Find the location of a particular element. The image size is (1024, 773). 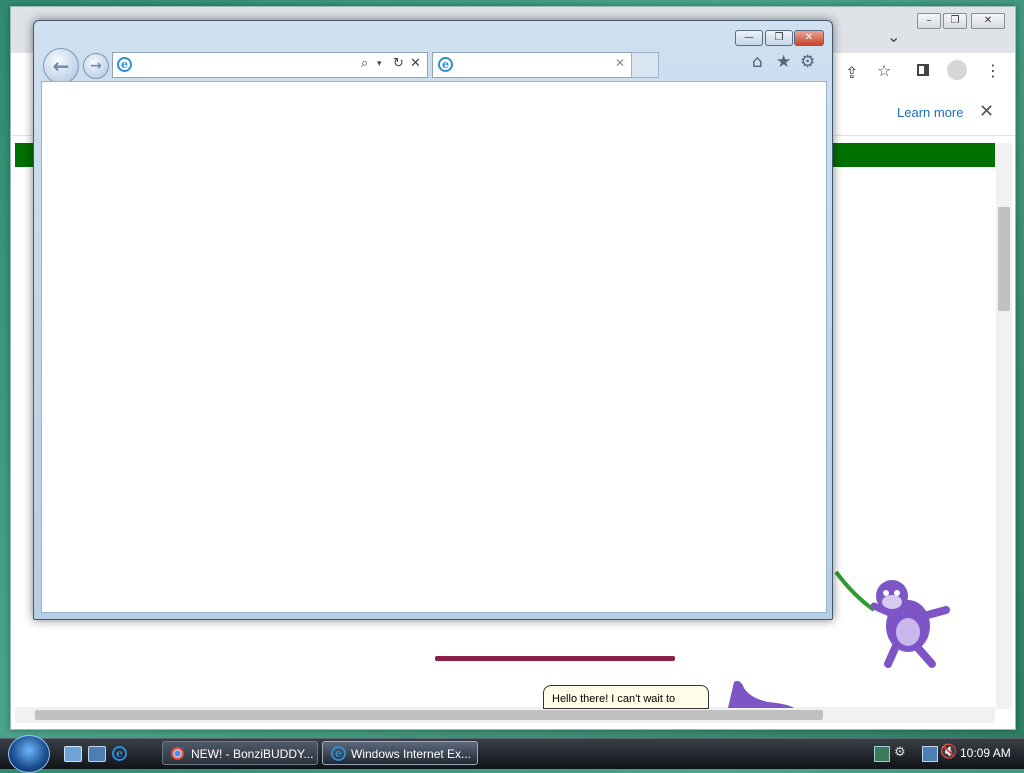

tools-gear-icon: ⚙ is located at coordinates (807, 62).